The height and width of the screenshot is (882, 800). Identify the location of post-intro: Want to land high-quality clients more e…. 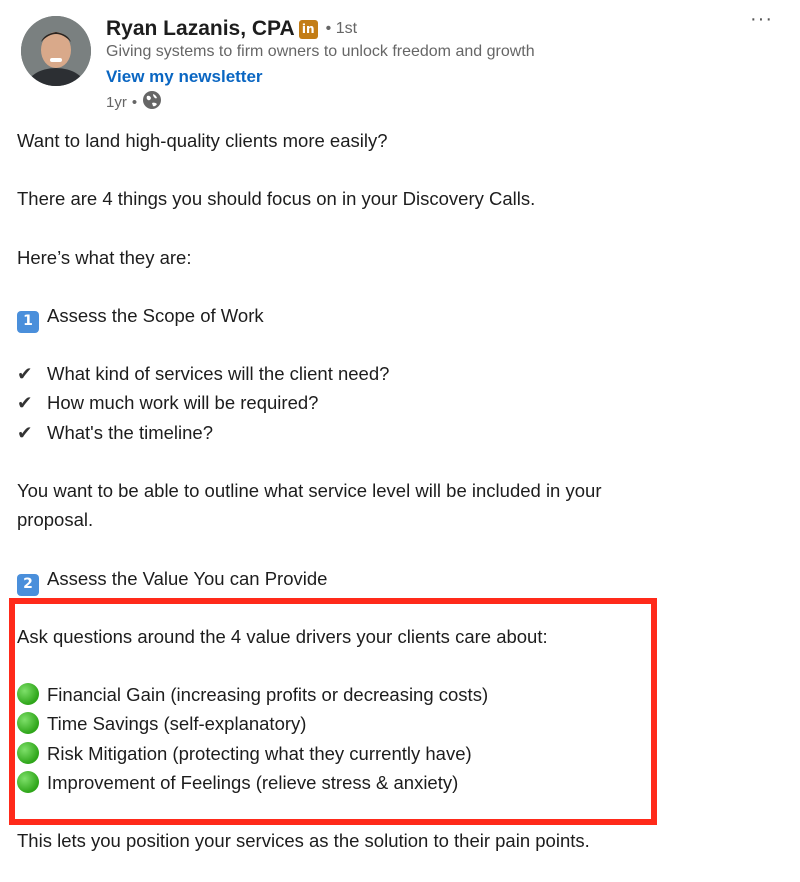
(202, 140).